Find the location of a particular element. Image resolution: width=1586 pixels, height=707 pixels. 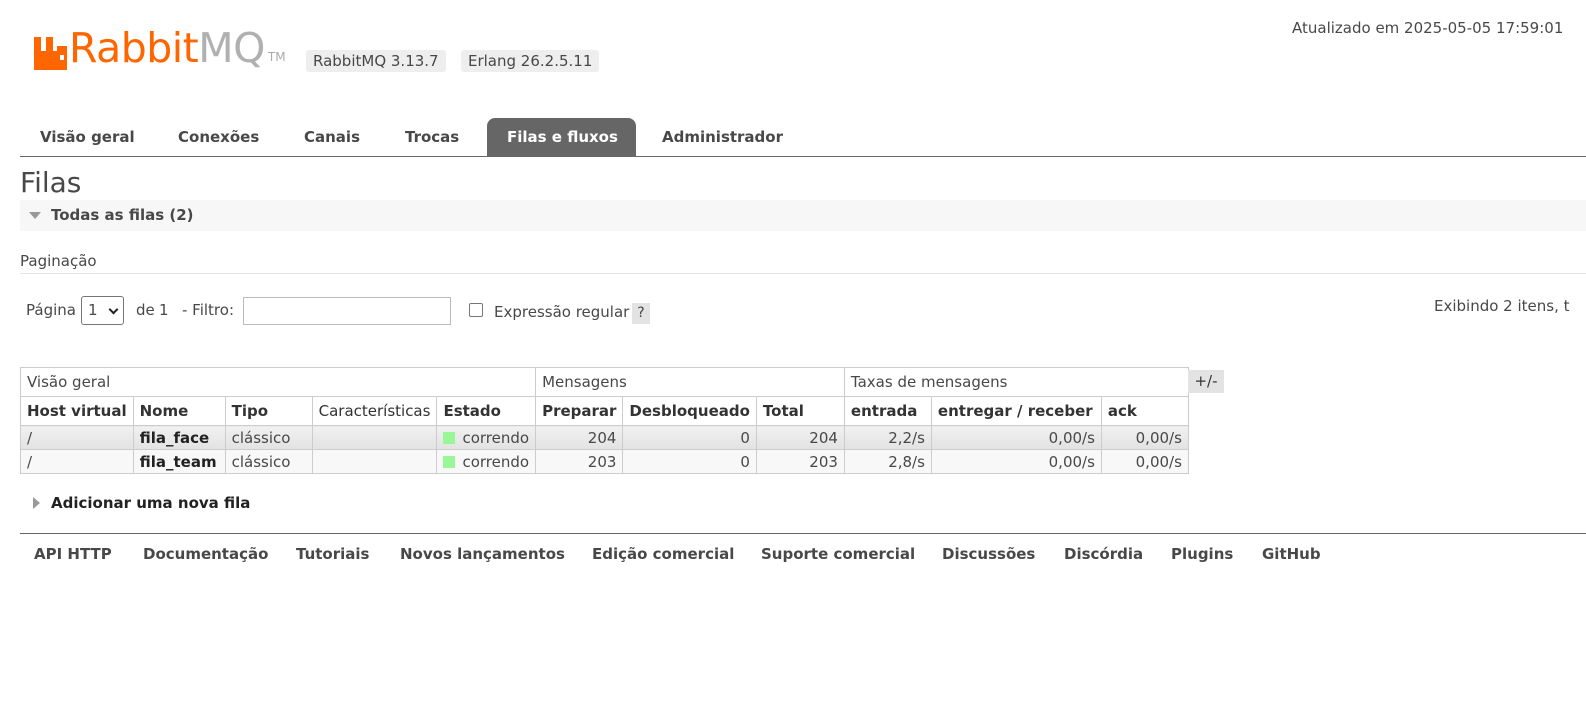

col-incoming: entrada is located at coordinates (887, 411).